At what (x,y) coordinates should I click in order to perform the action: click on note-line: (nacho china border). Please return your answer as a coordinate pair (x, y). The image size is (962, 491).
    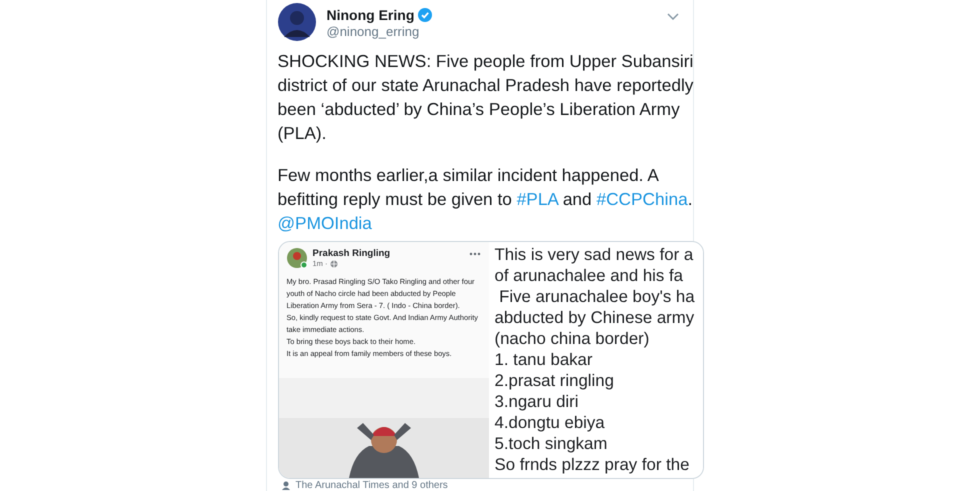
    Looking at the image, I should click on (572, 338).